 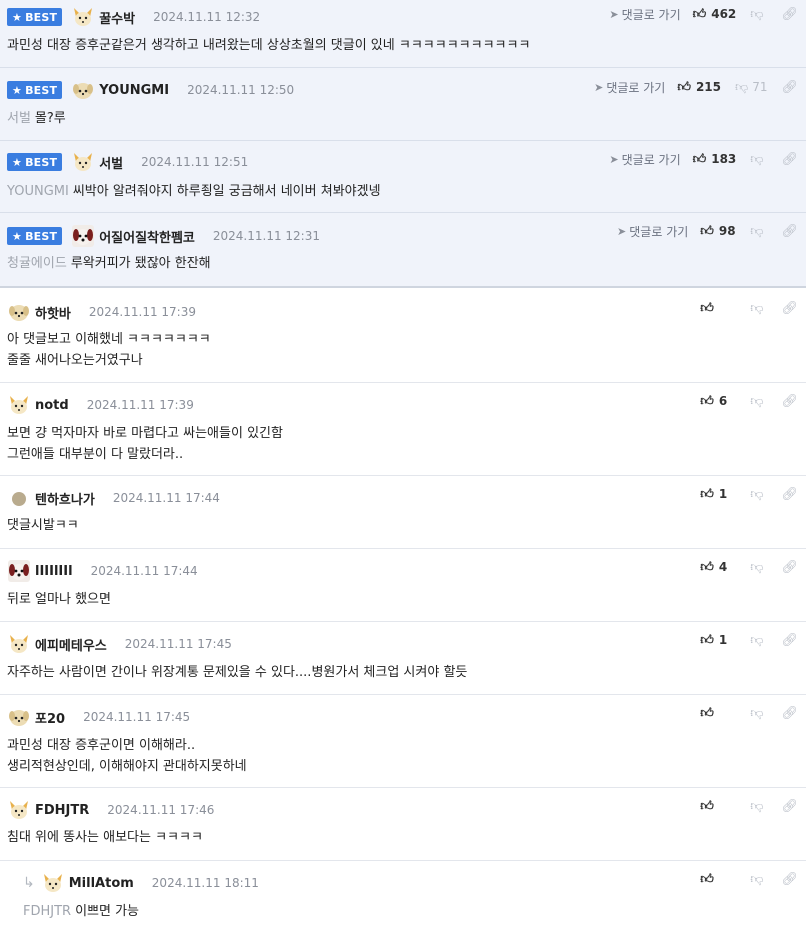 I want to click on like-button: 👍︎ 183, so click(x=715, y=159).